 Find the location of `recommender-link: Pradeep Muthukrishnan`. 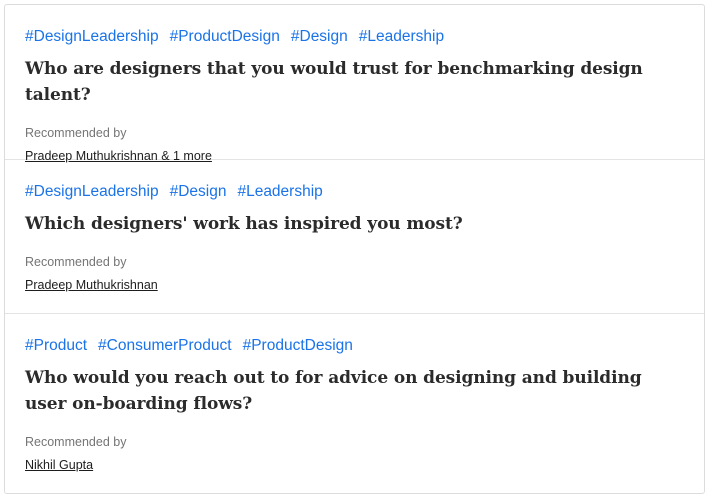

recommender-link: Pradeep Muthukrishnan is located at coordinates (91, 285).